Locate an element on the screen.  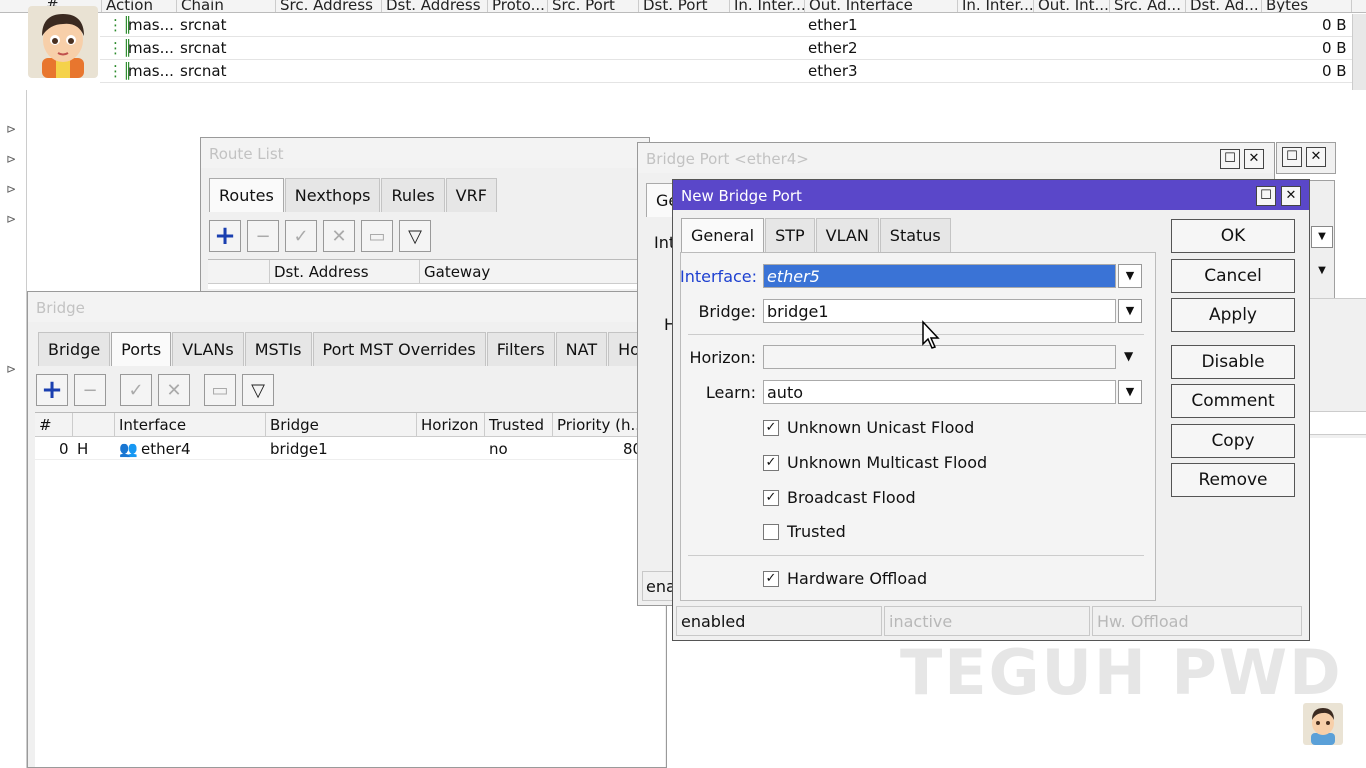
ok-button: OK is located at coordinates (1233, 236).